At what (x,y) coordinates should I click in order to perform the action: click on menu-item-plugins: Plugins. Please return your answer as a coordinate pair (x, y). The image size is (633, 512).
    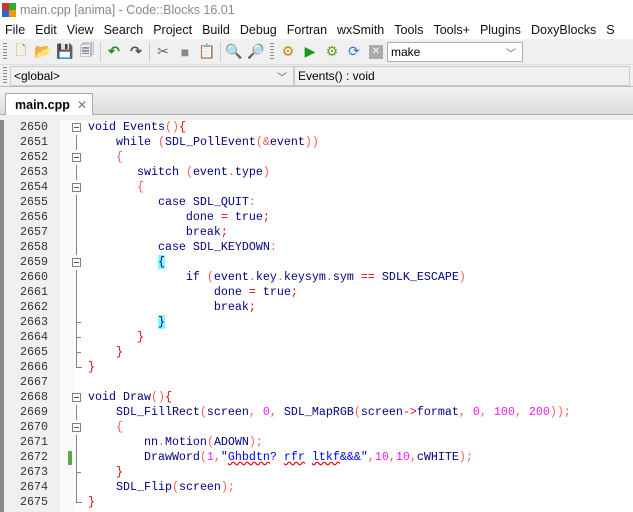
    Looking at the image, I should click on (500, 30).